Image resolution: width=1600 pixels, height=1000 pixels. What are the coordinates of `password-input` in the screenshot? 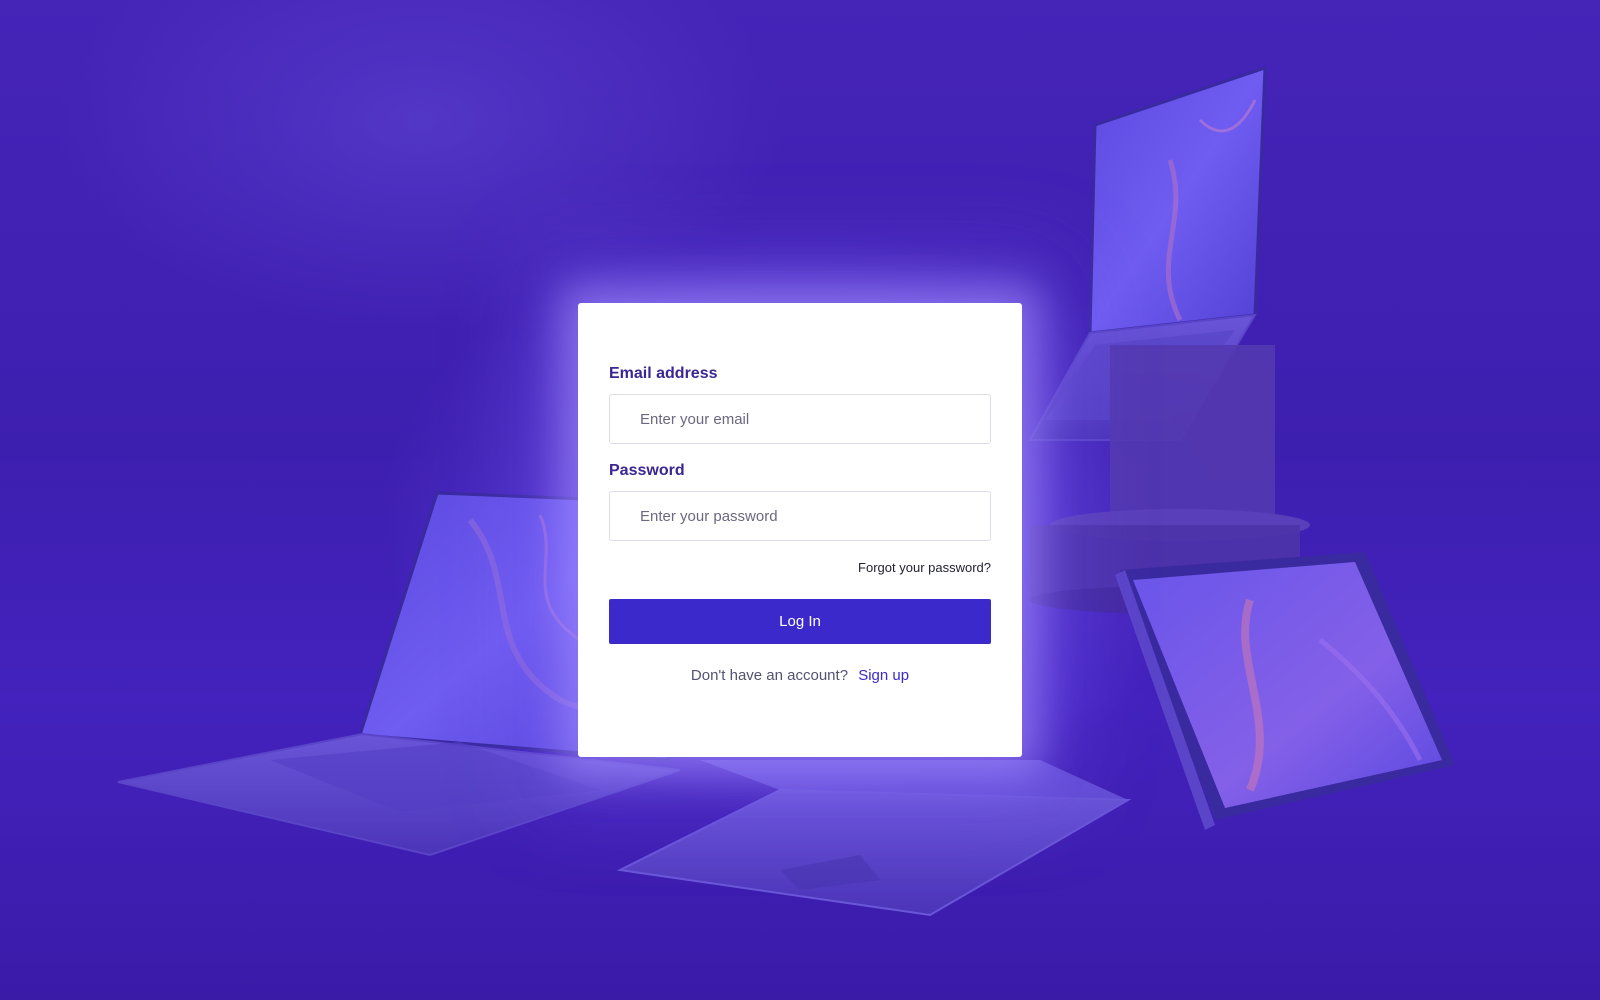 It's located at (800, 516).